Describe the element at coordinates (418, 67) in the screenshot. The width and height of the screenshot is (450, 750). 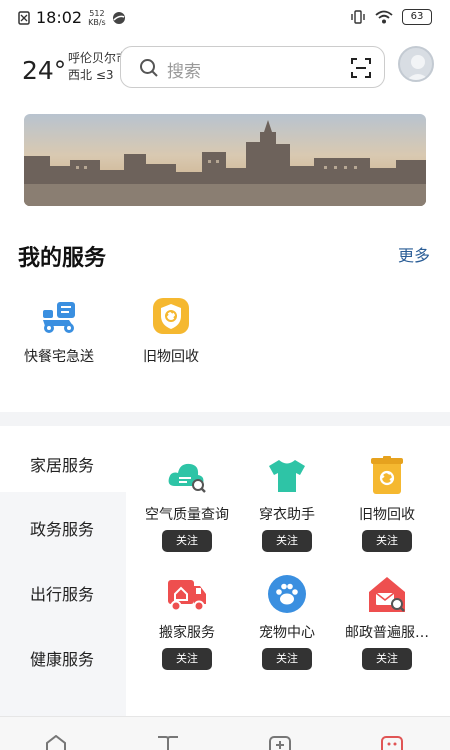
I see `user-icon` at that location.